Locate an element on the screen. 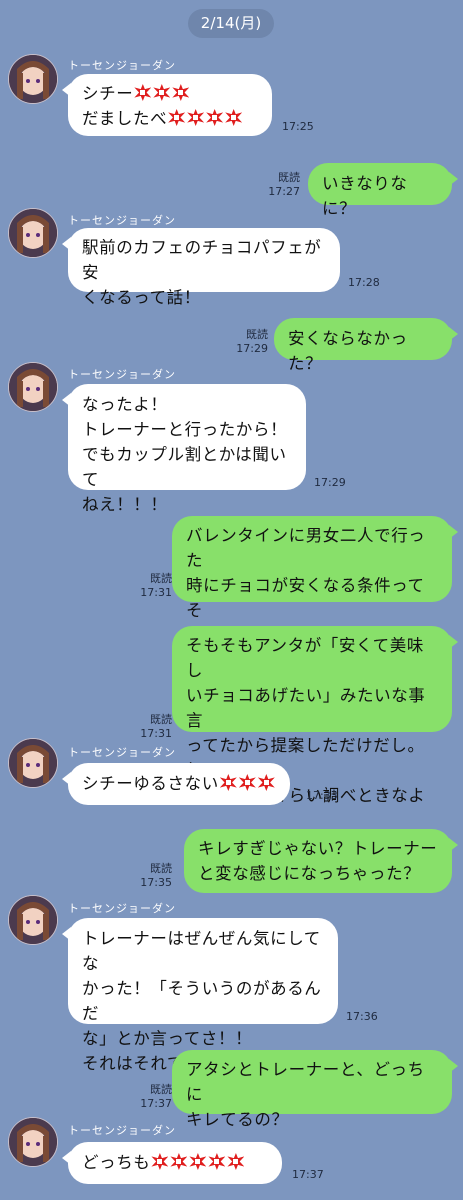  message-bubble-outgoing: いきなりなに？ is located at coordinates (383, 190).